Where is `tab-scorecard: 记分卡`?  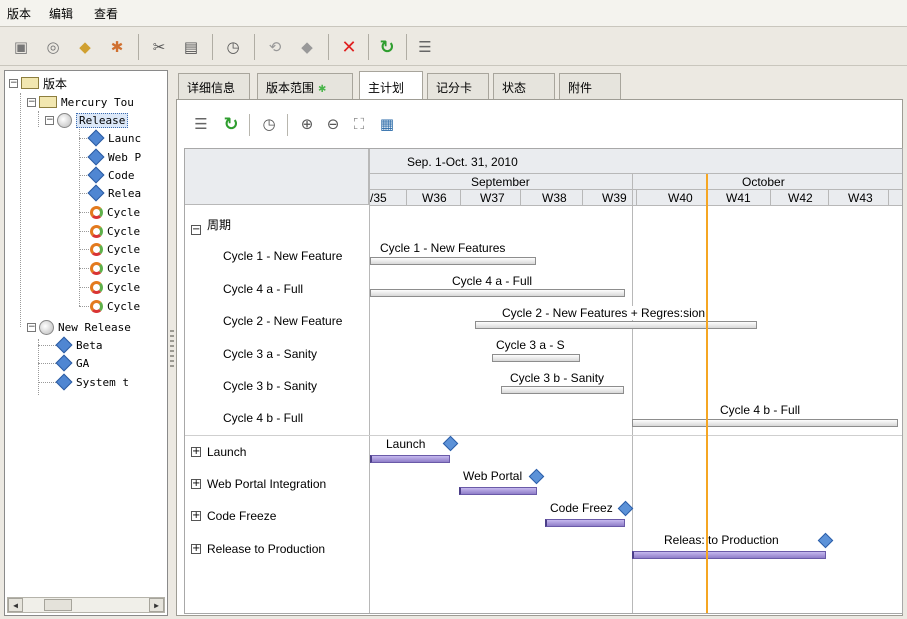 tab-scorecard: 记分卡 is located at coordinates (458, 86).